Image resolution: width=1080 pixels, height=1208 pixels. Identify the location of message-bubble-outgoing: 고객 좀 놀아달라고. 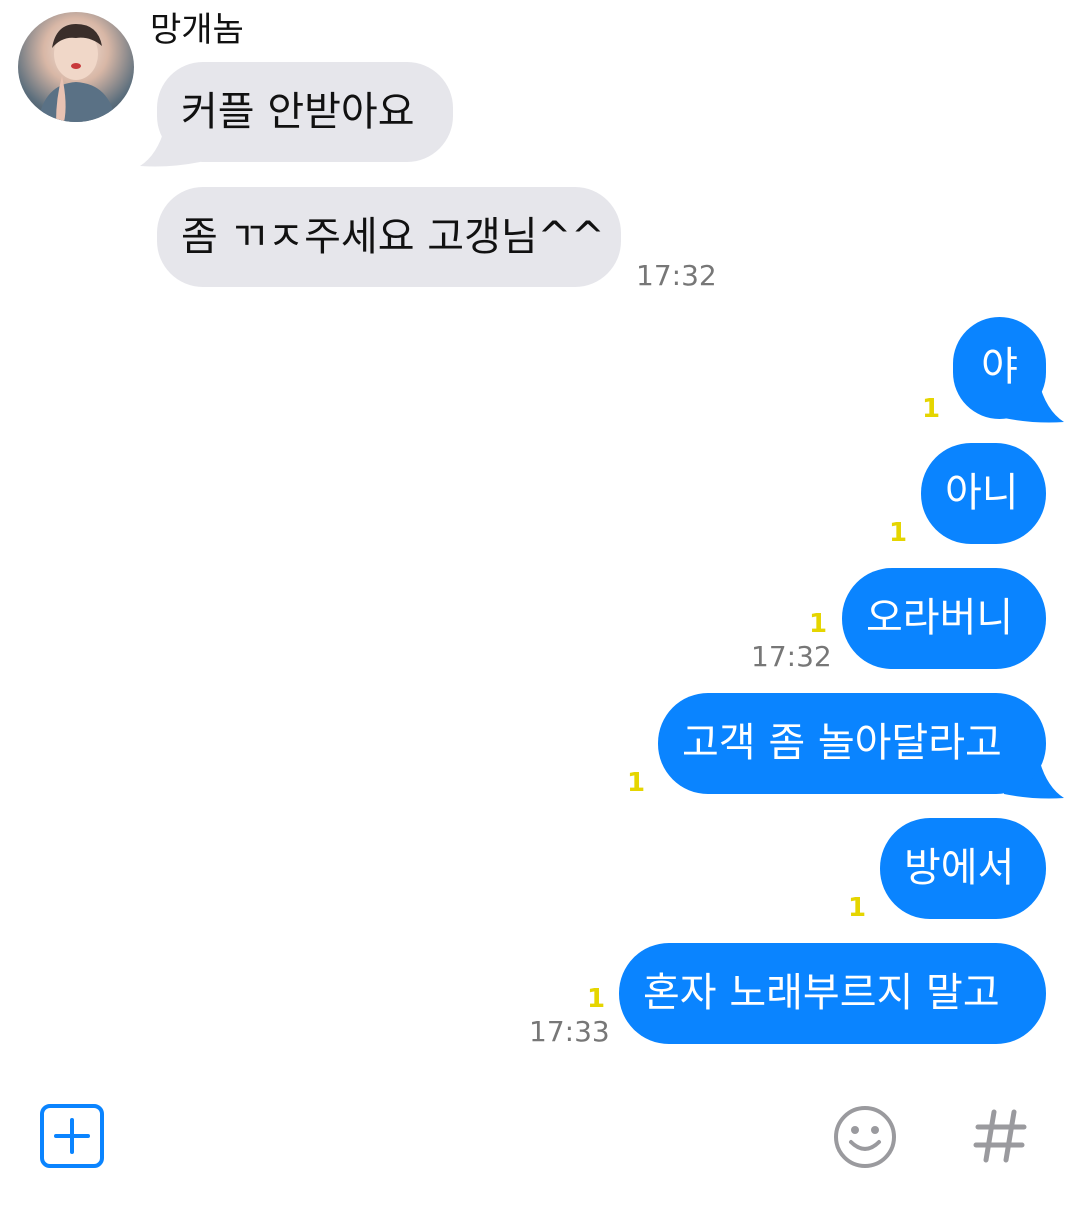
(852, 743).